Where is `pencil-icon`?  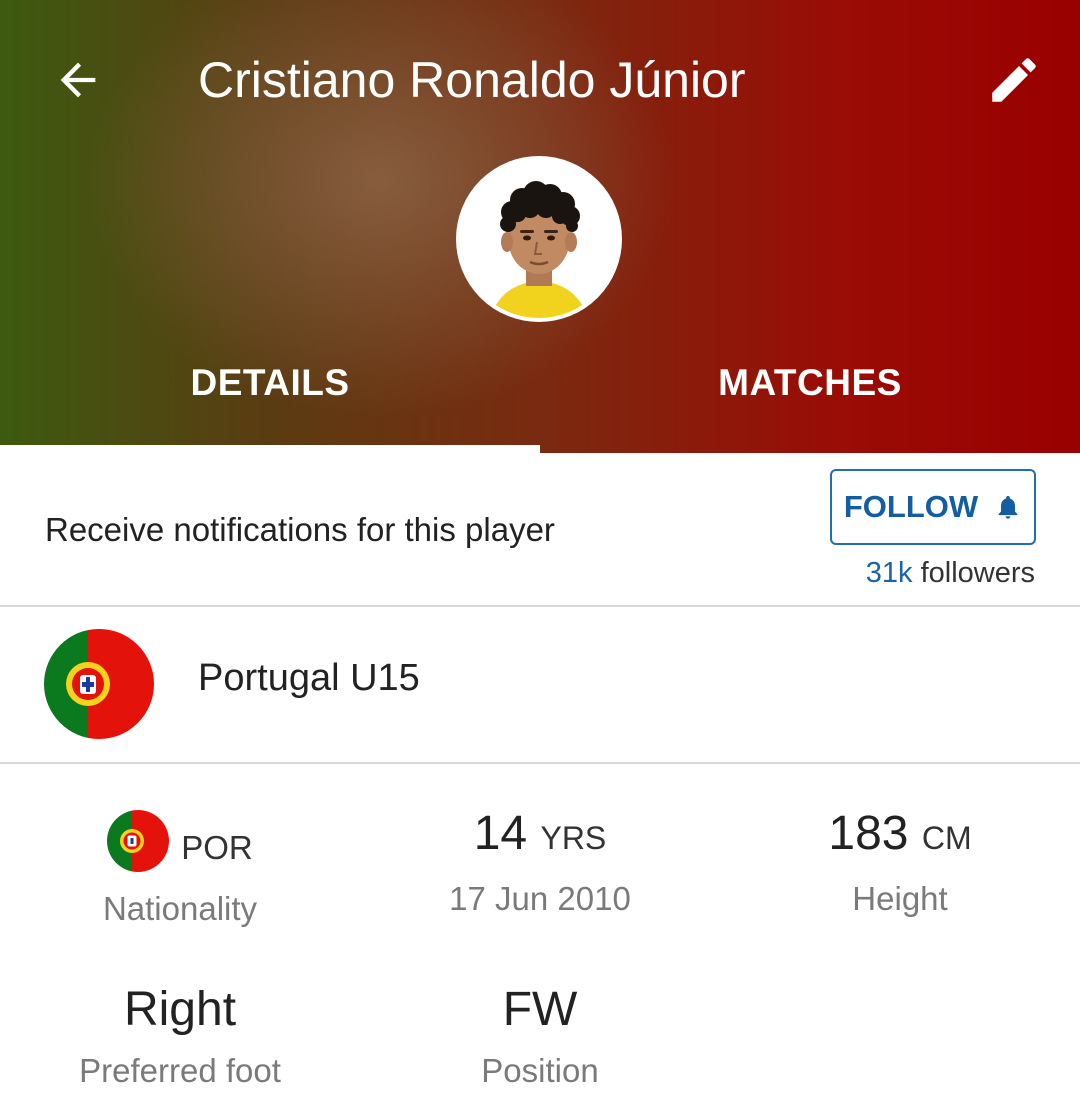
pencil-icon is located at coordinates (1014, 80).